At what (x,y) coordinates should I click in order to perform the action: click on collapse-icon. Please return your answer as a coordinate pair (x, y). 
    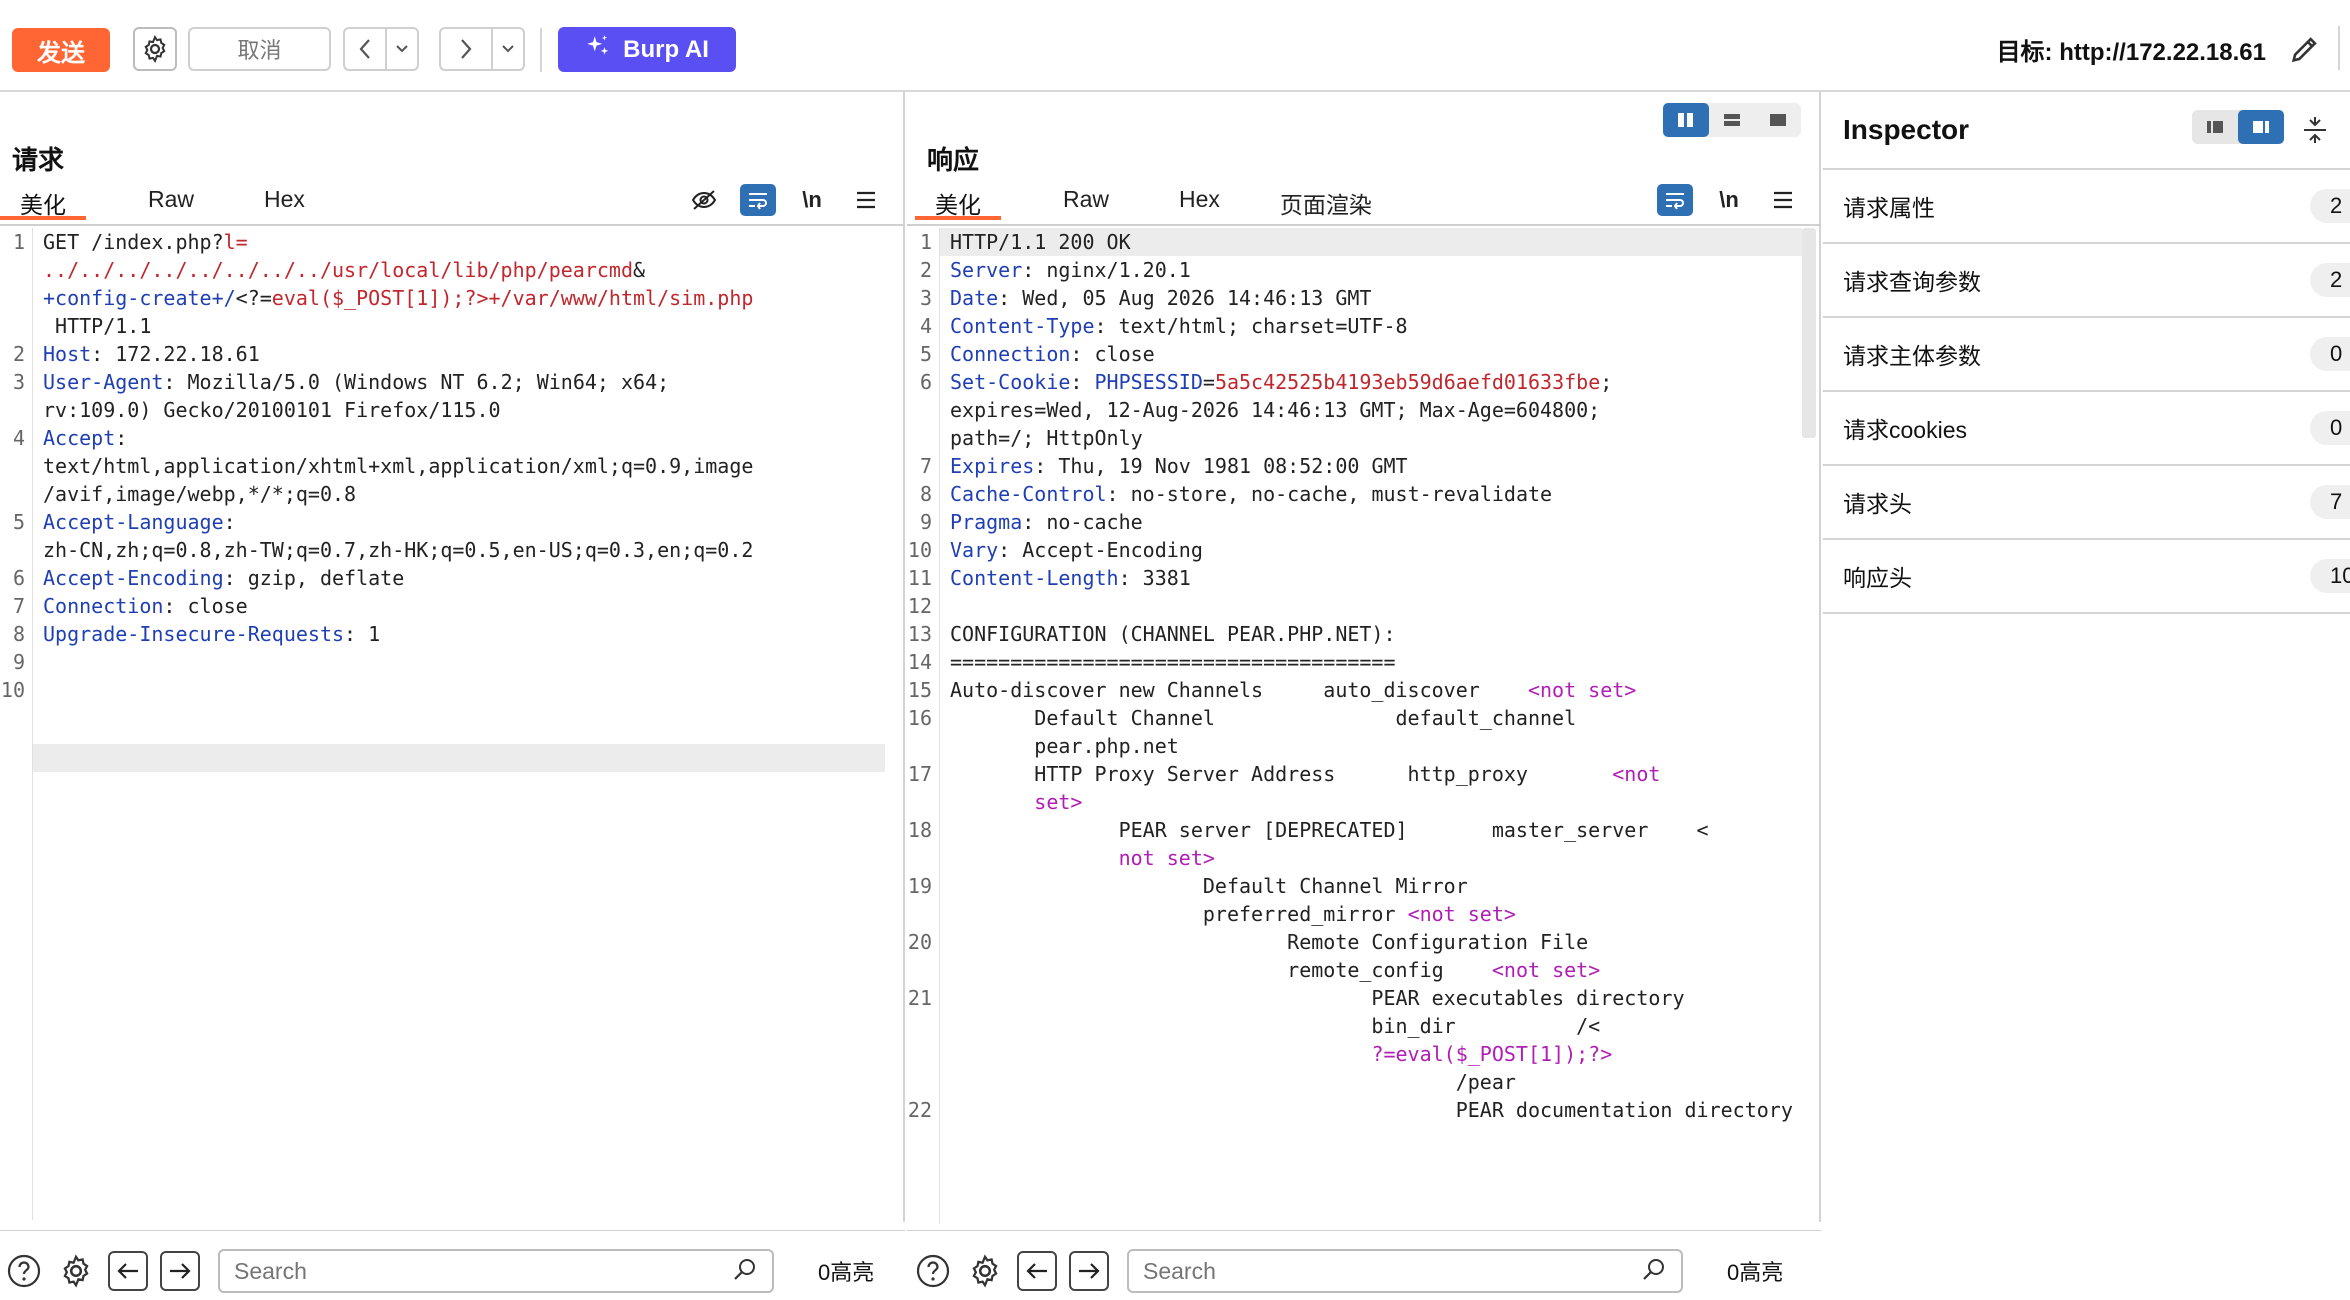
    Looking at the image, I should click on (2315, 130).